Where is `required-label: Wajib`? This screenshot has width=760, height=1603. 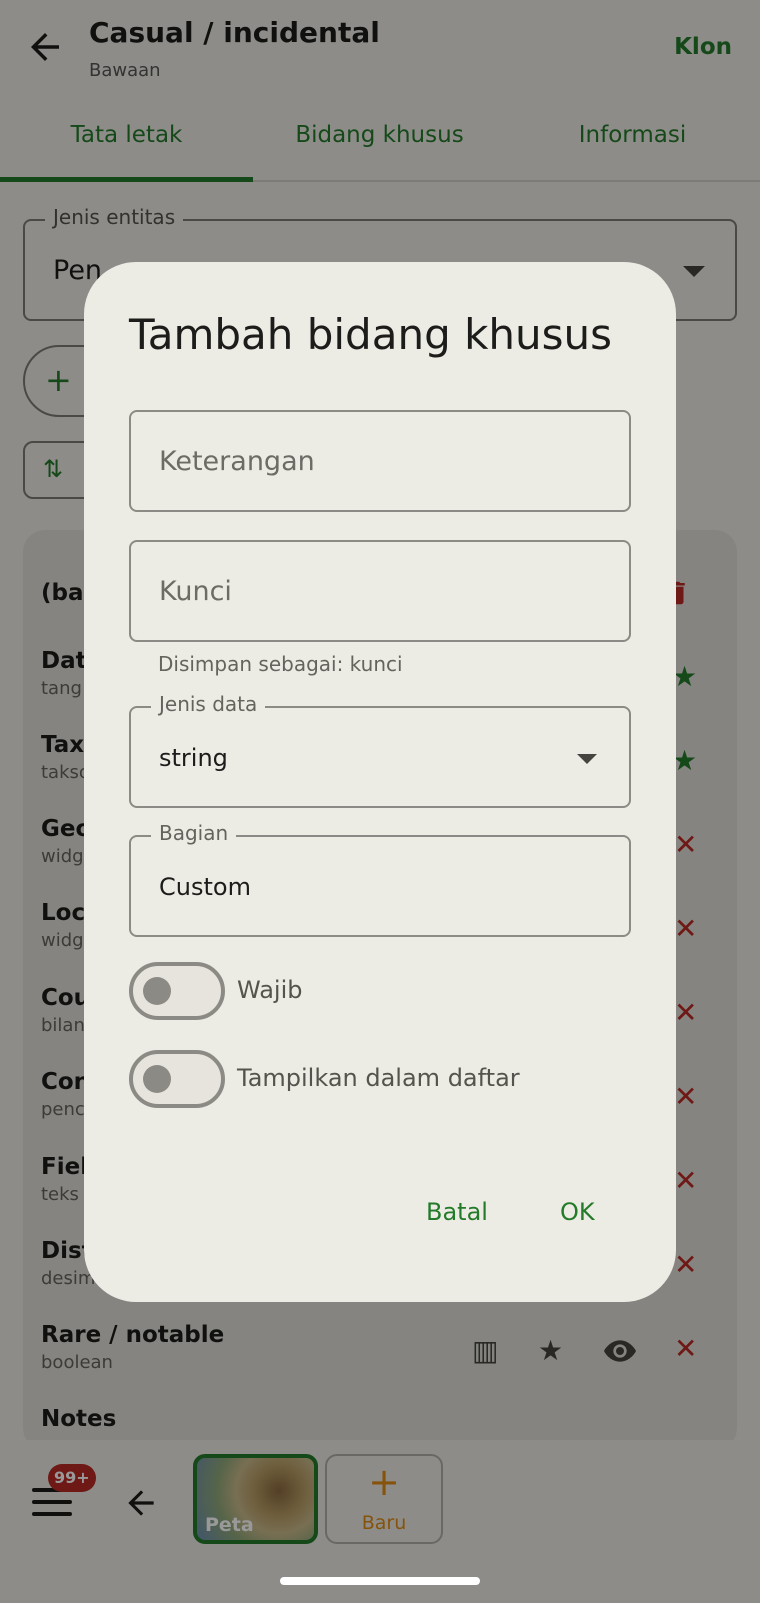
required-label: Wajib is located at coordinates (270, 990).